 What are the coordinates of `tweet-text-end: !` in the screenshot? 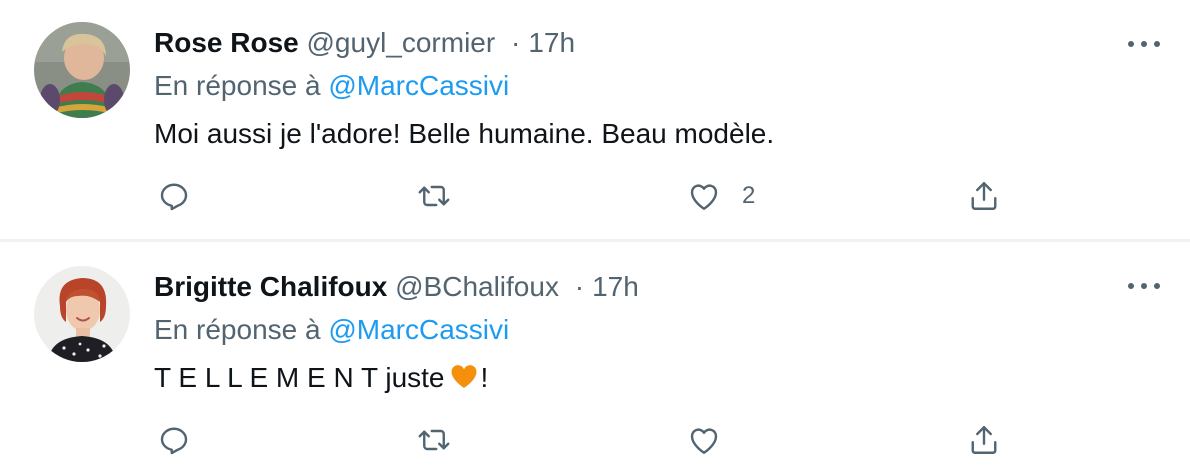 It's located at (484, 377).